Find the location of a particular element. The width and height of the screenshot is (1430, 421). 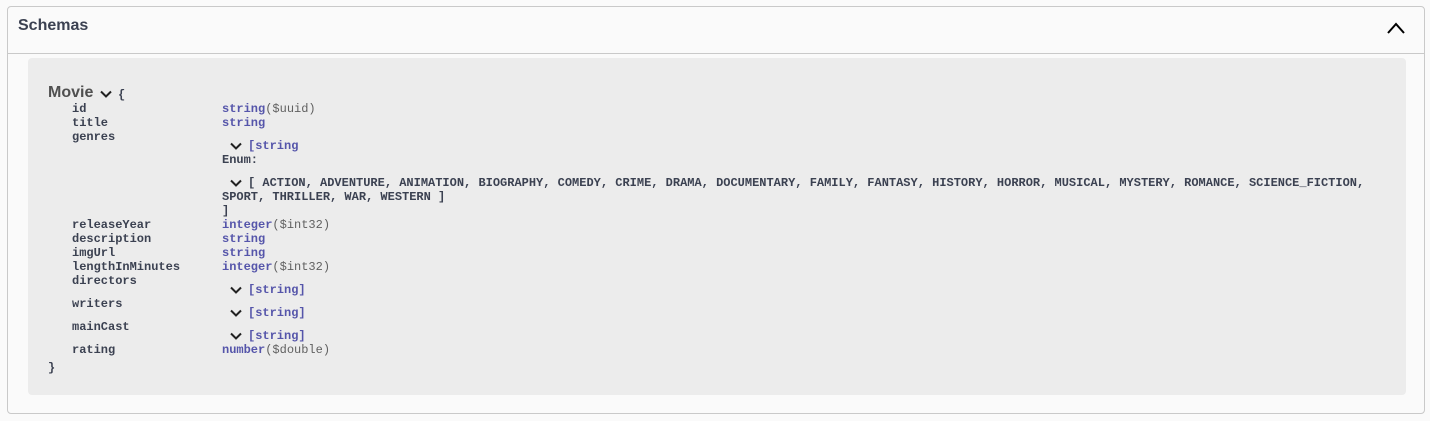

prop-name-mainCast: mainCast is located at coordinates (101, 327).